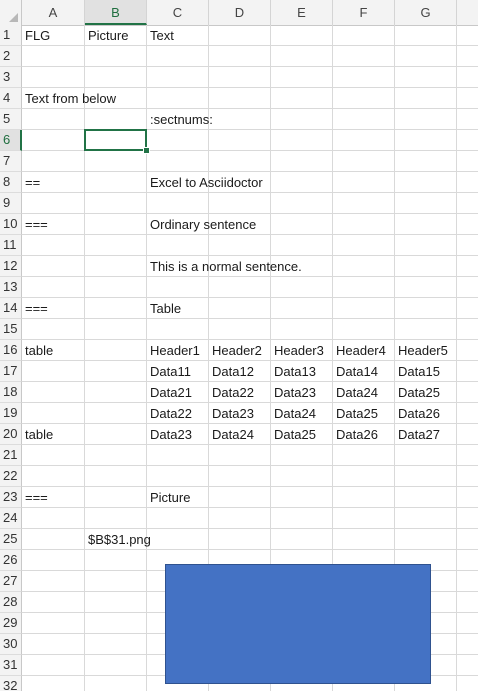 This screenshot has width=478, height=691. Describe the element at coordinates (35, 308) in the screenshot. I see `cell-a14: ===` at that location.